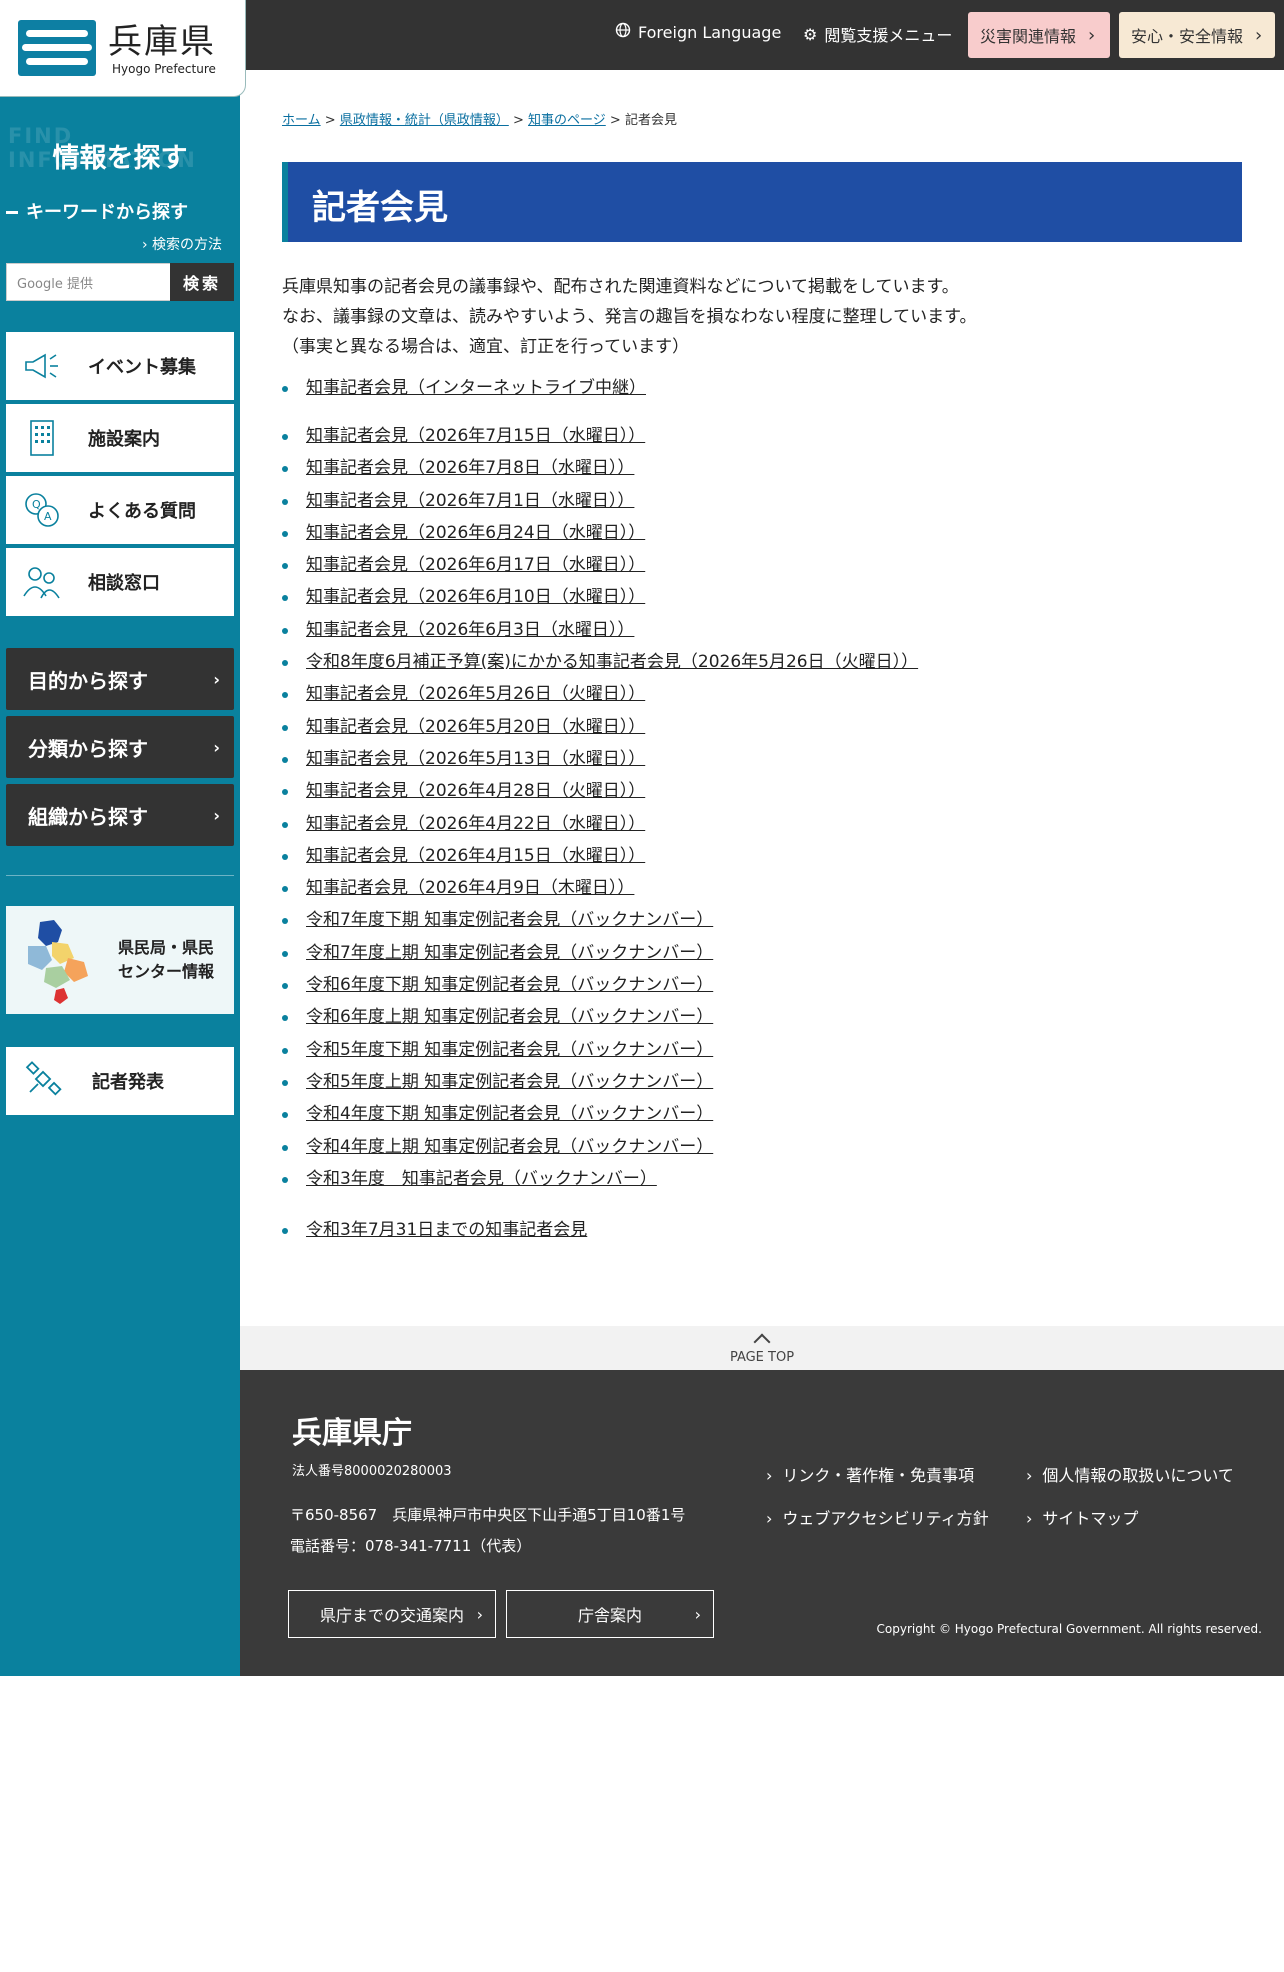 The image size is (1284, 1972). What do you see at coordinates (509, 985) in the screenshot?
I see `press-conference-link: 令和6年度下期 知事定例記者会見（バックナンバー）` at bounding box center [509, 985].